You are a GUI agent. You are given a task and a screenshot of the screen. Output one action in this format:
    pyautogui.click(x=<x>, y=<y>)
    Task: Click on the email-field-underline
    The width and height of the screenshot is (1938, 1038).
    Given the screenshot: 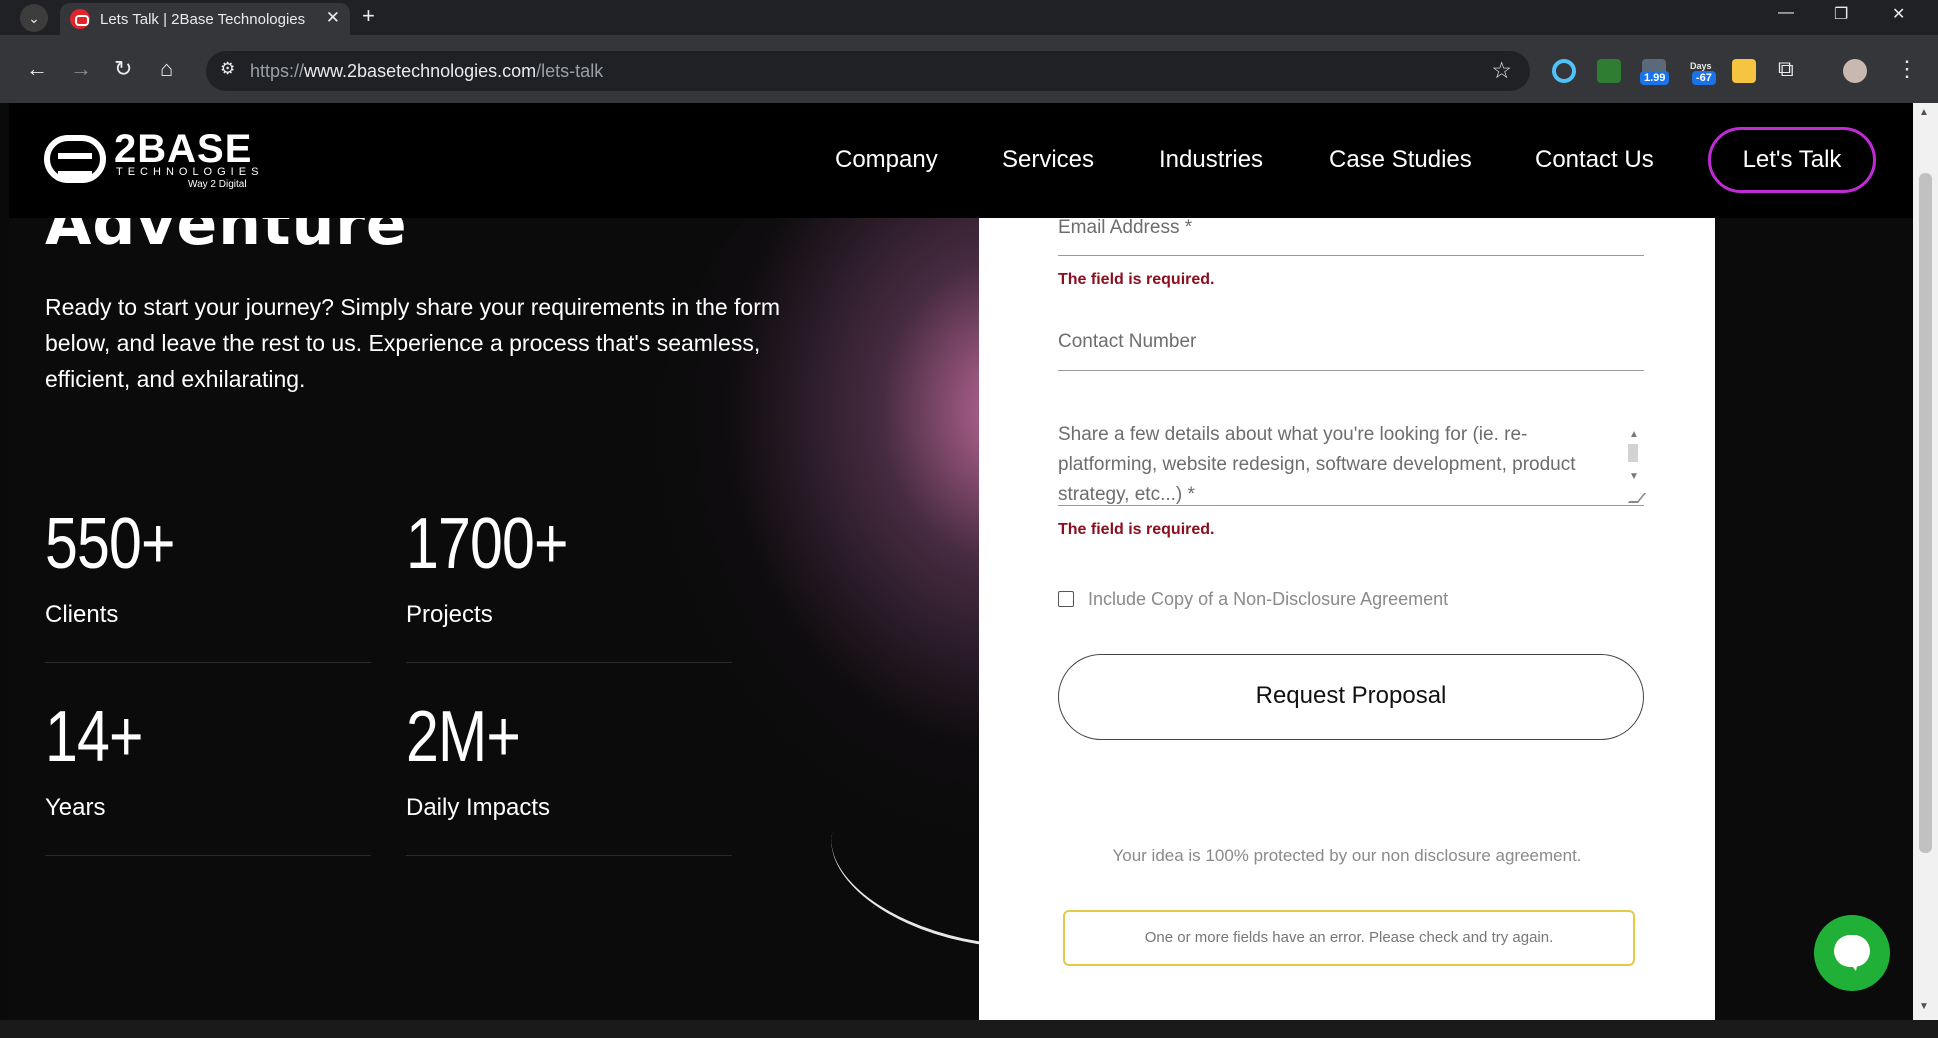 What is the action you would take?
    pyautogui.click(x=1351, y=255)
    